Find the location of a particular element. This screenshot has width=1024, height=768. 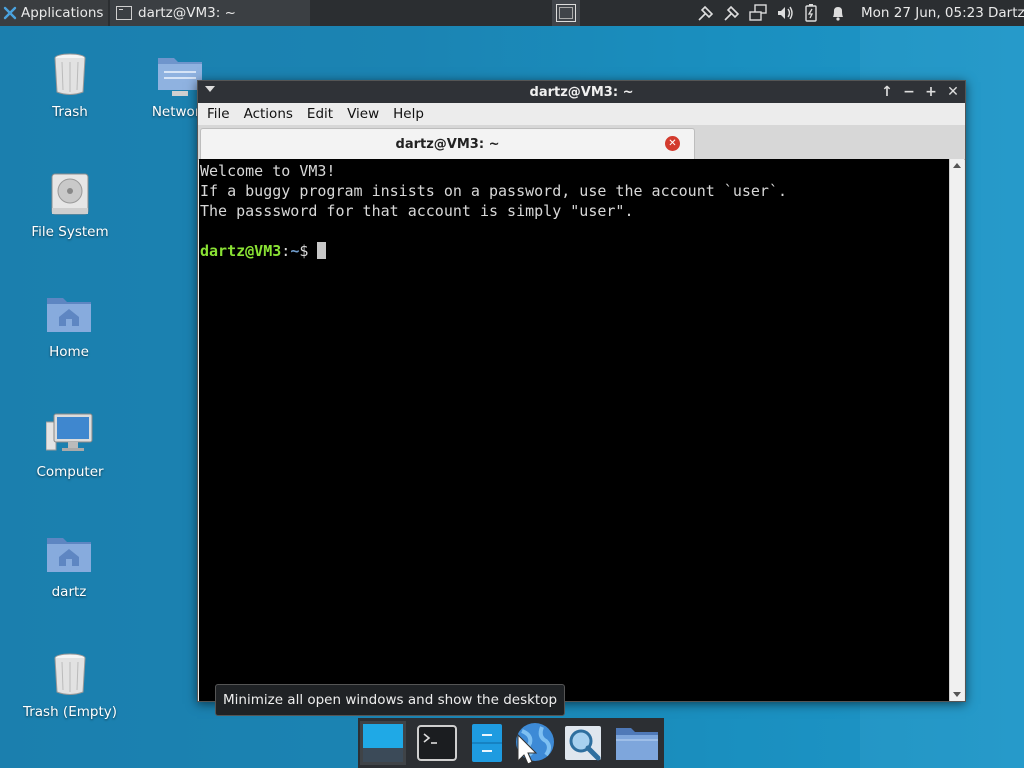

taskbar-terminal-label: dartz@VM3: ~ is located at coordinates (187, 13).